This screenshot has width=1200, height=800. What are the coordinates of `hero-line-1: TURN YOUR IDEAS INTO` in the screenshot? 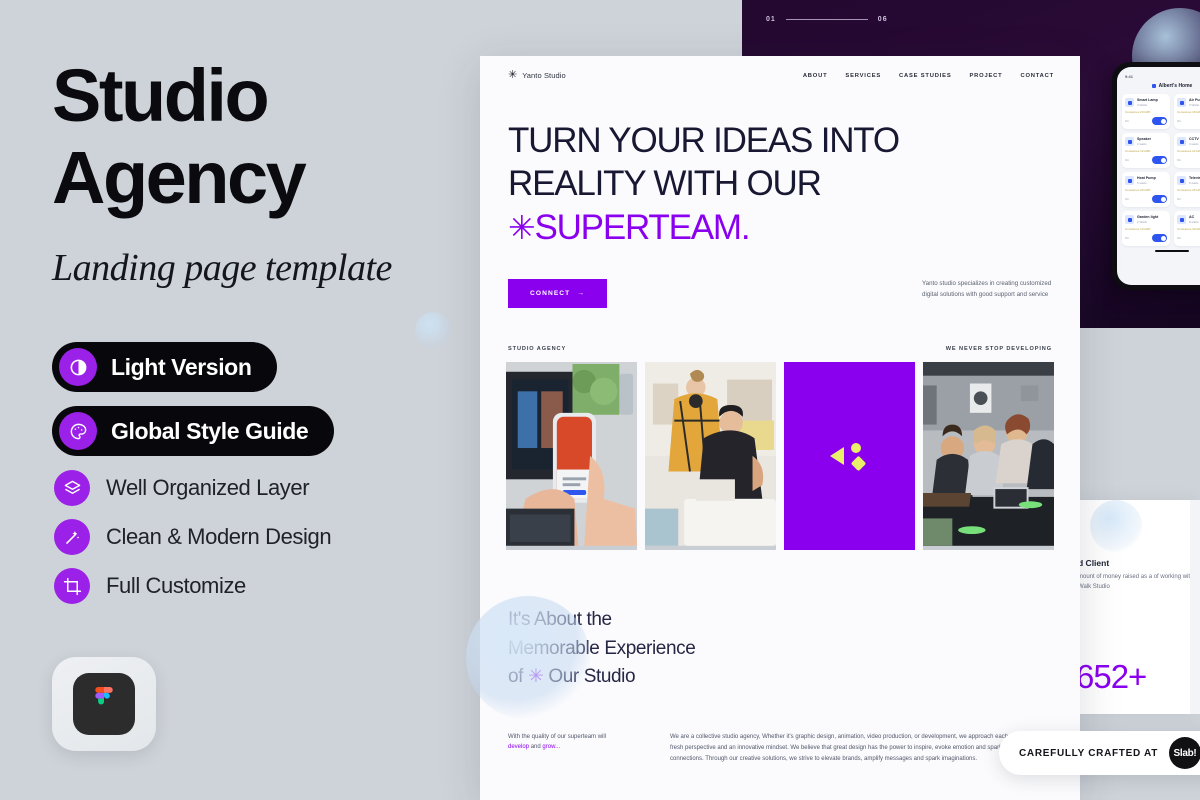 It's located at (704, 140).